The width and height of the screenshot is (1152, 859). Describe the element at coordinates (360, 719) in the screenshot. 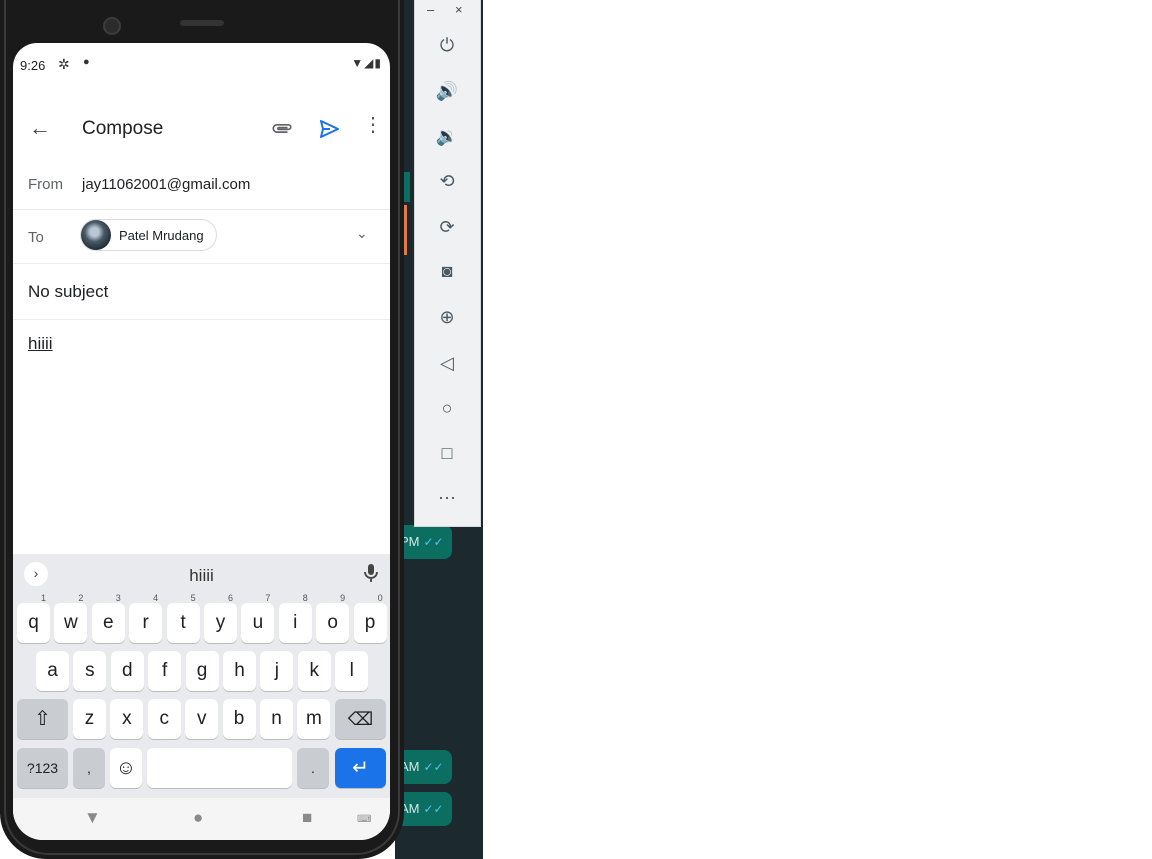

I see `backspace-key: ⌫` at that location.